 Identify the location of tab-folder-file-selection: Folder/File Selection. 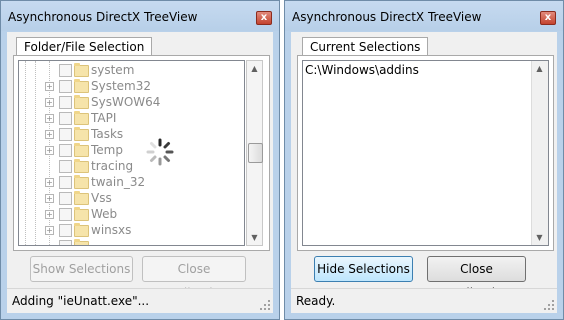
(84, 46).